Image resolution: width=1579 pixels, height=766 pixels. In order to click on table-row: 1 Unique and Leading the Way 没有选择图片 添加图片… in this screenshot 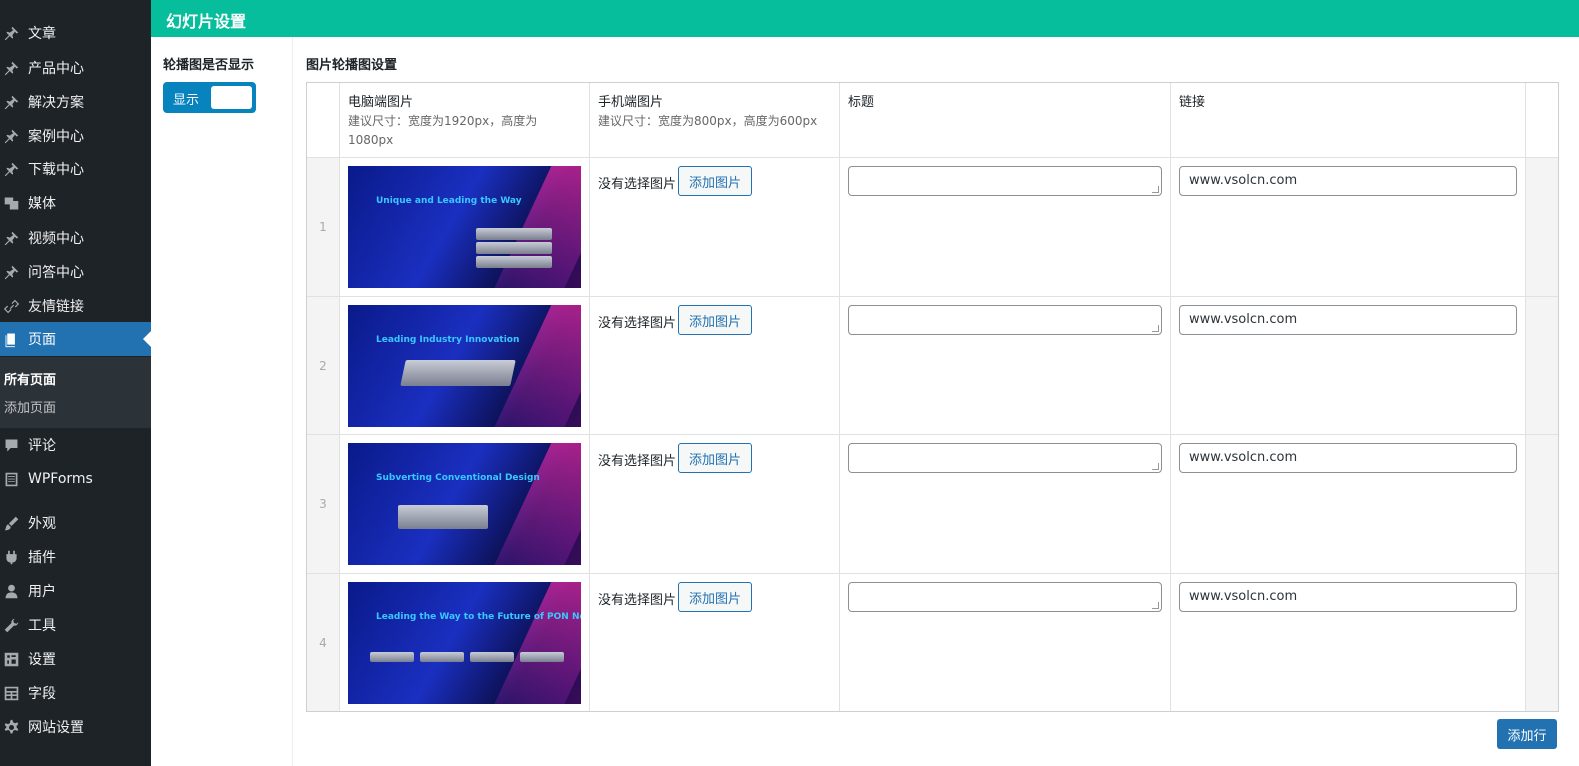, I will do `click(932, 226)`.